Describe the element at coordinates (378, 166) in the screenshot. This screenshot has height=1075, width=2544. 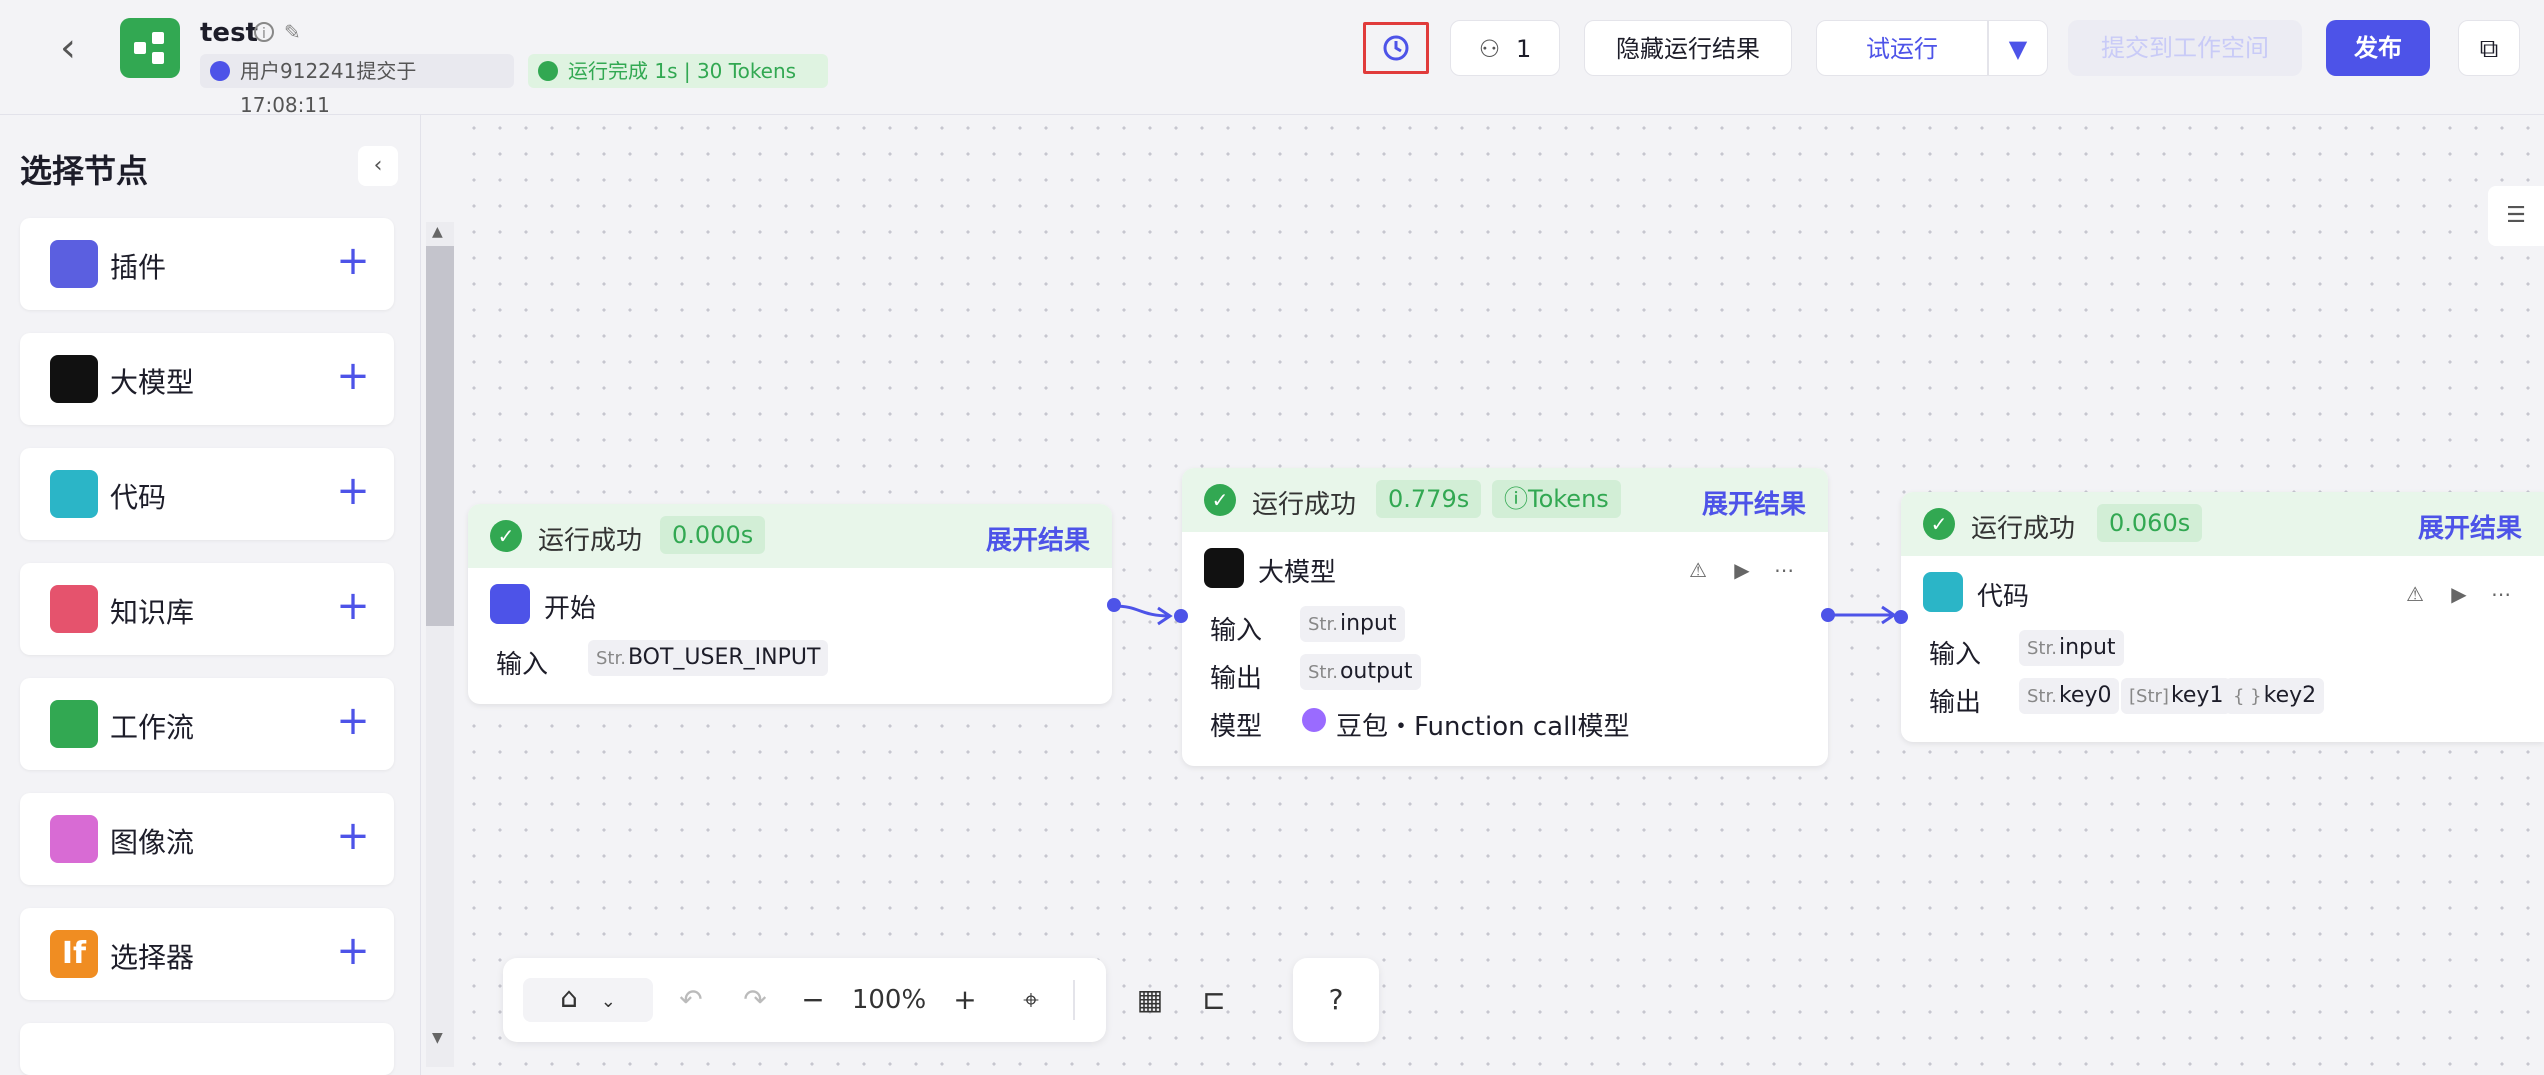
I see `collapse-sidebar-button: ‹` at that location.